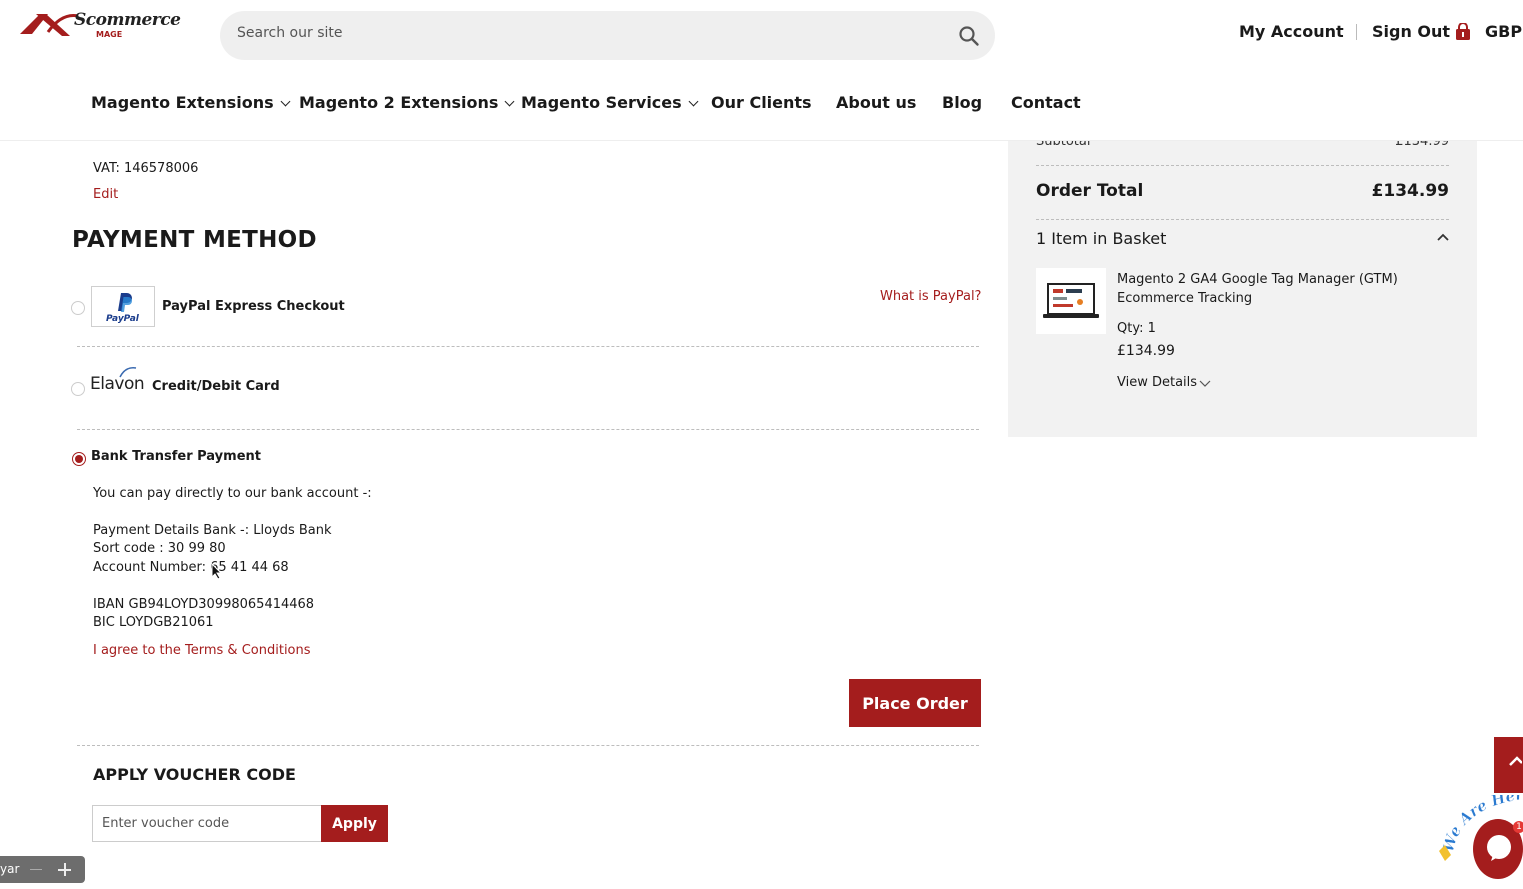 This screenshot has width=1523, height=889. I want to click on nav-label: Our Clients, so click(761, 102).